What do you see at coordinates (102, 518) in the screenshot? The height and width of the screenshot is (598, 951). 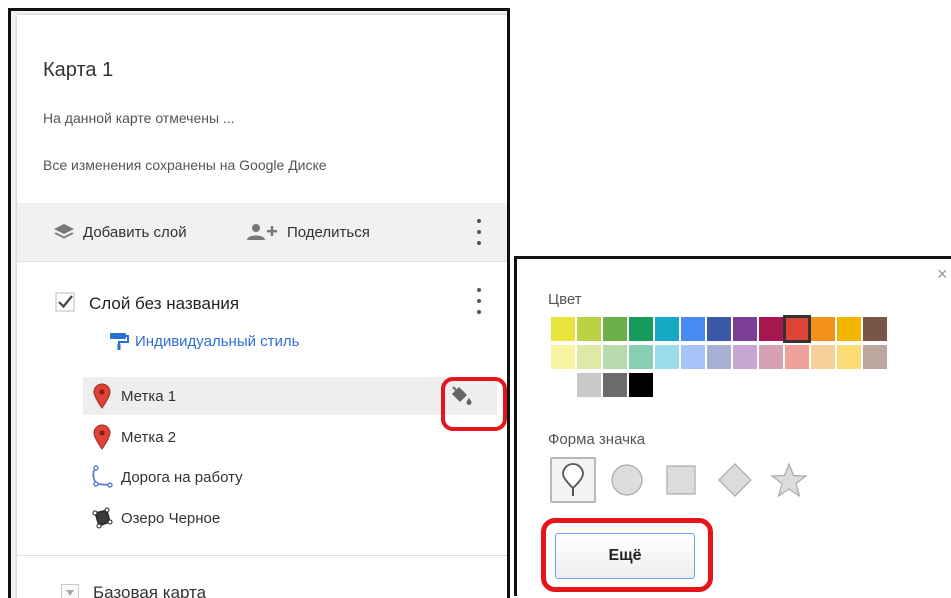 I see `polygon-icon` at bounding box center [102, 518].